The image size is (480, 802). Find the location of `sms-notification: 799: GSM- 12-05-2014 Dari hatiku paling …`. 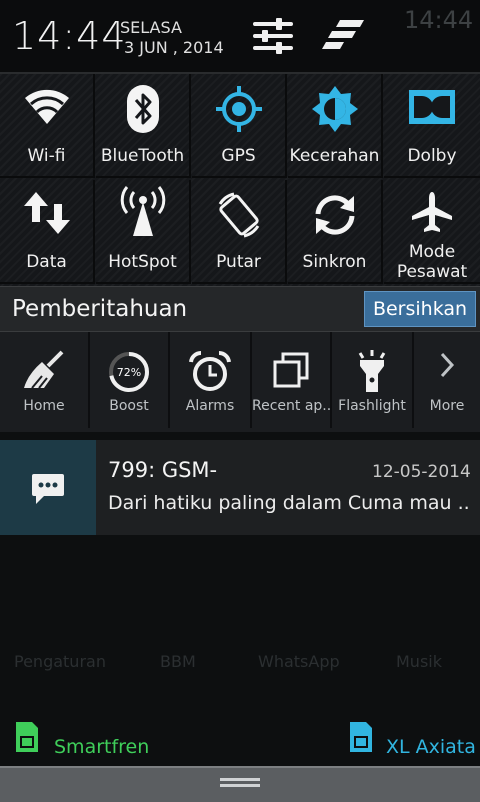

sms-notification: 799: GSM- 12-05-2014 Dari hatiku paling … is located at coordinates (240, 487).